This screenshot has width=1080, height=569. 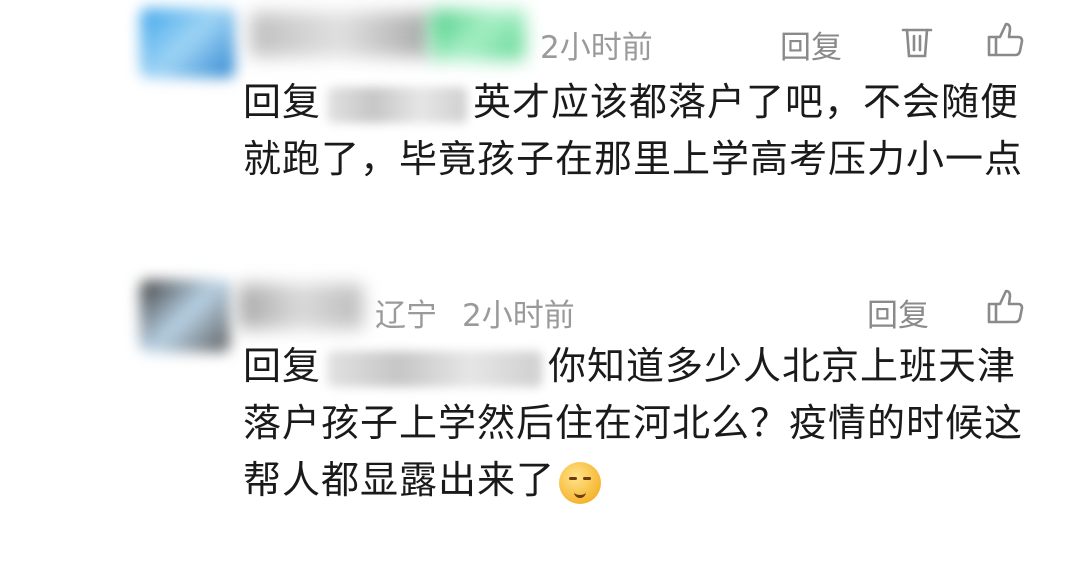 What do you see at coordinates (477, 35) in the screenshot?
I see `user-badge-redacted` at bounding box center [477, 35].